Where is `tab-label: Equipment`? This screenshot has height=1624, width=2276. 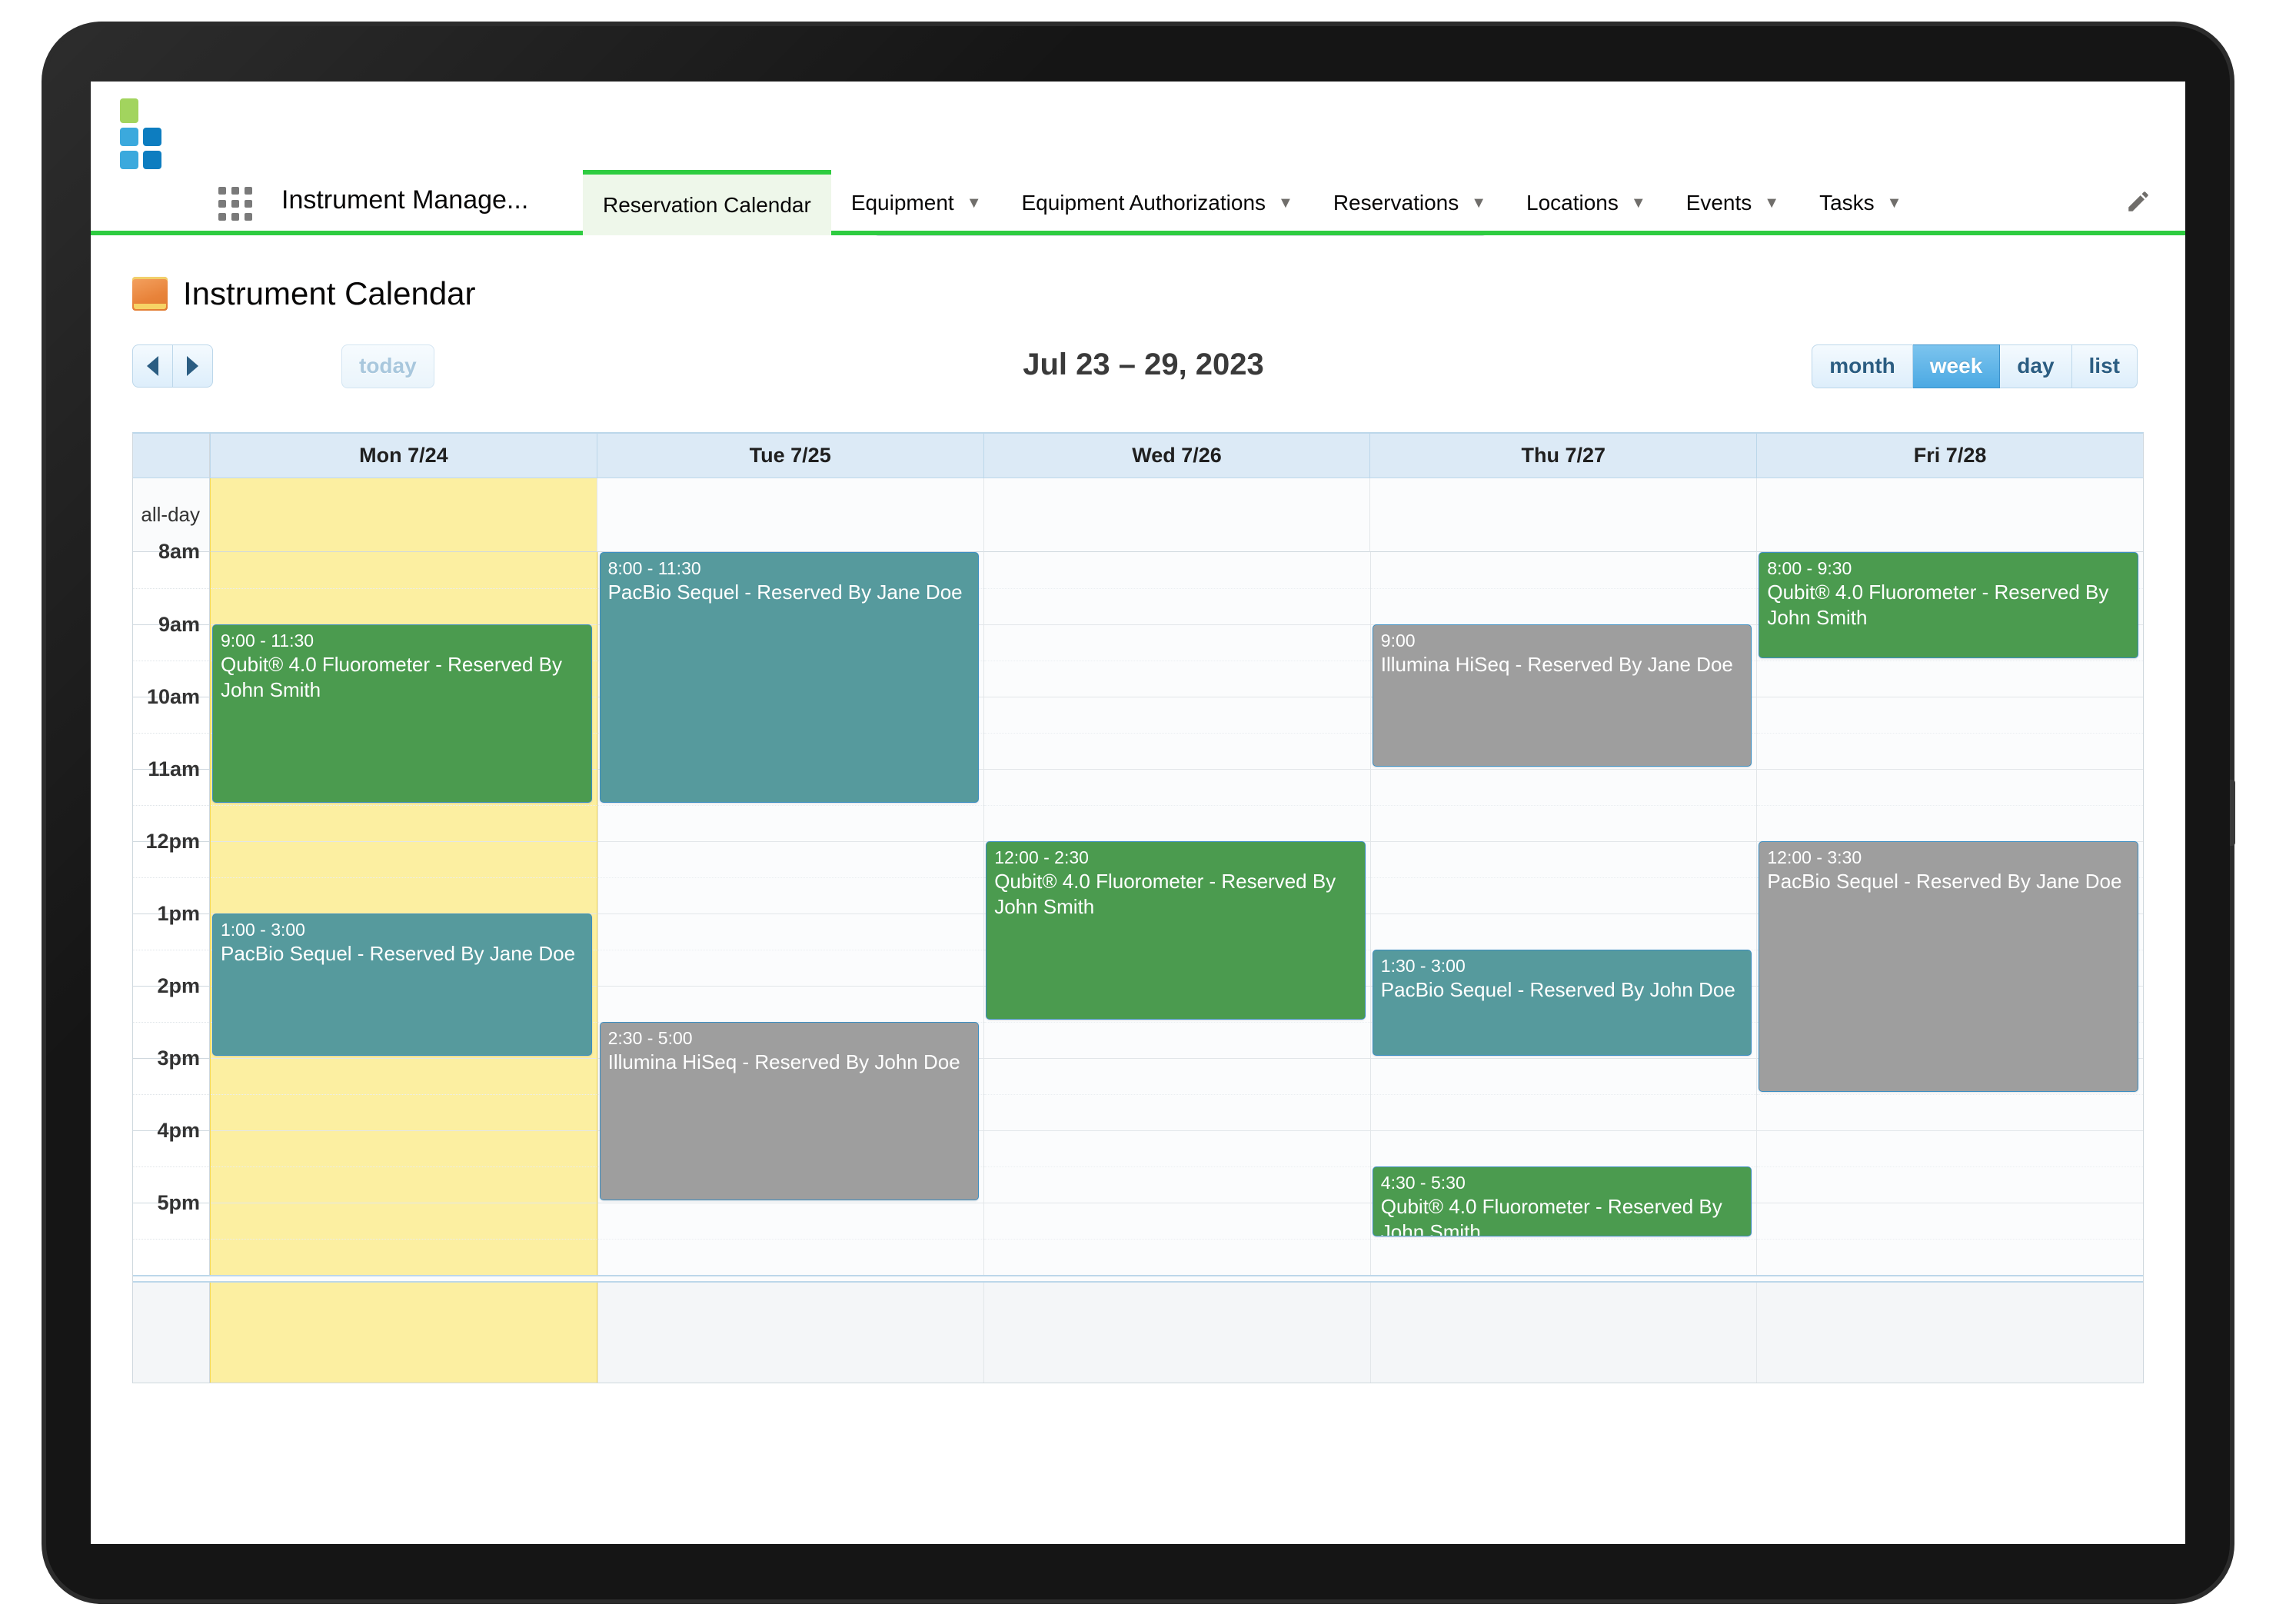
tab-label: Equipment is located at coordinates (902, 202).